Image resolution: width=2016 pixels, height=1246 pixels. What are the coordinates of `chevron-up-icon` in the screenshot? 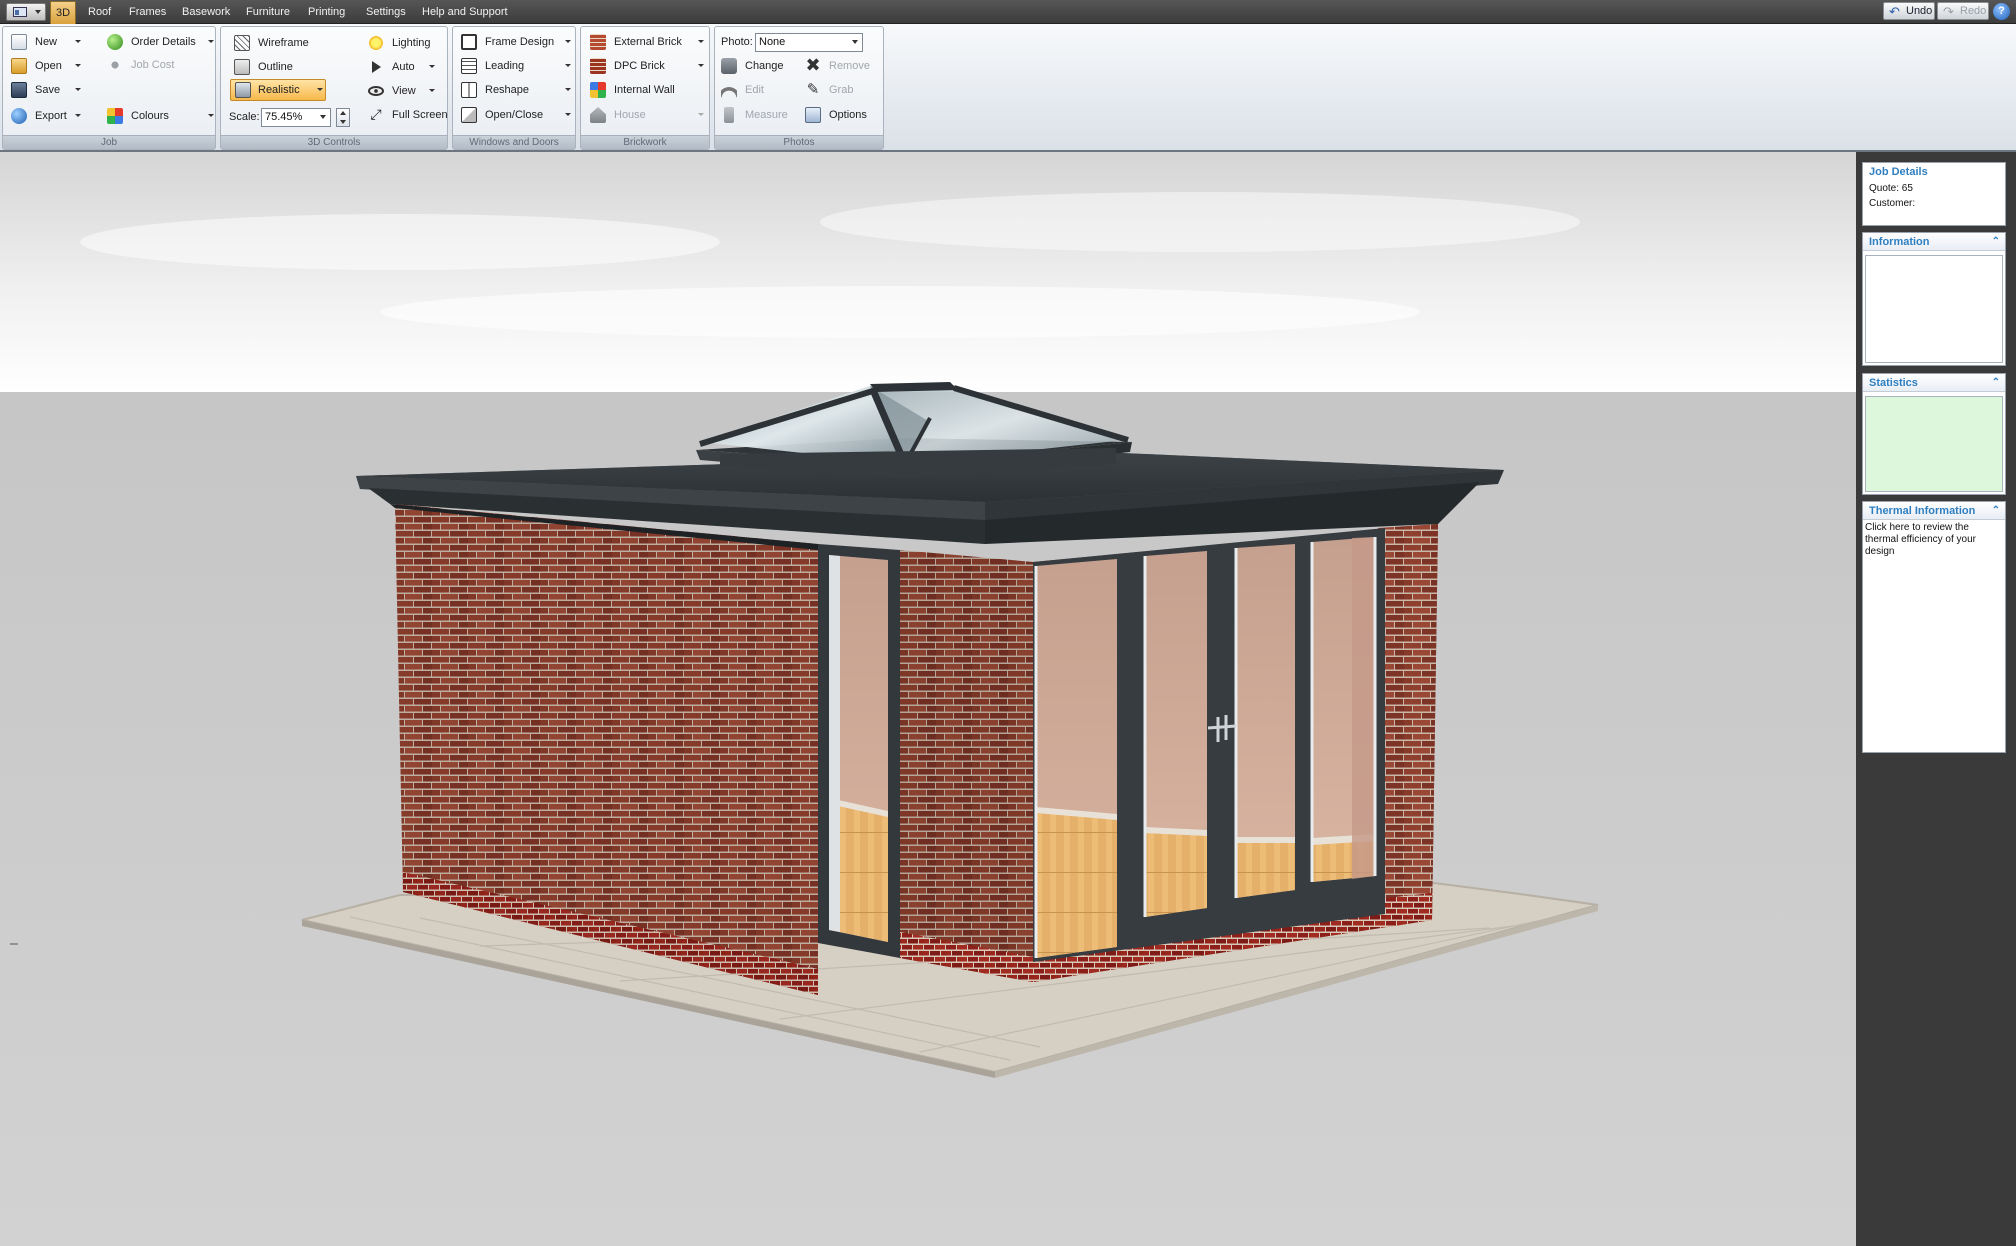 It's located at (343, 113).